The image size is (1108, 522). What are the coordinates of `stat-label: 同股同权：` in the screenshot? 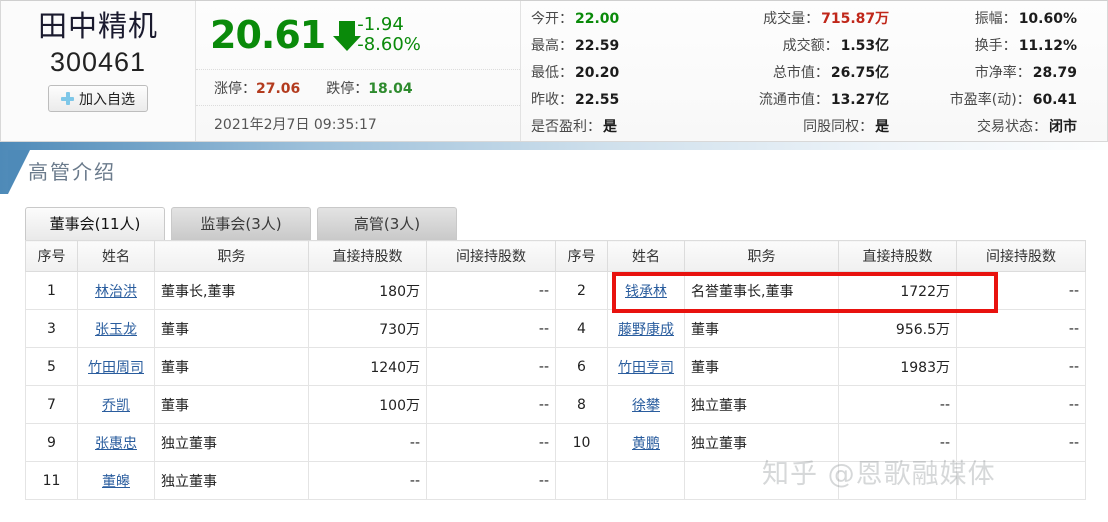 It's located at (838, 127).